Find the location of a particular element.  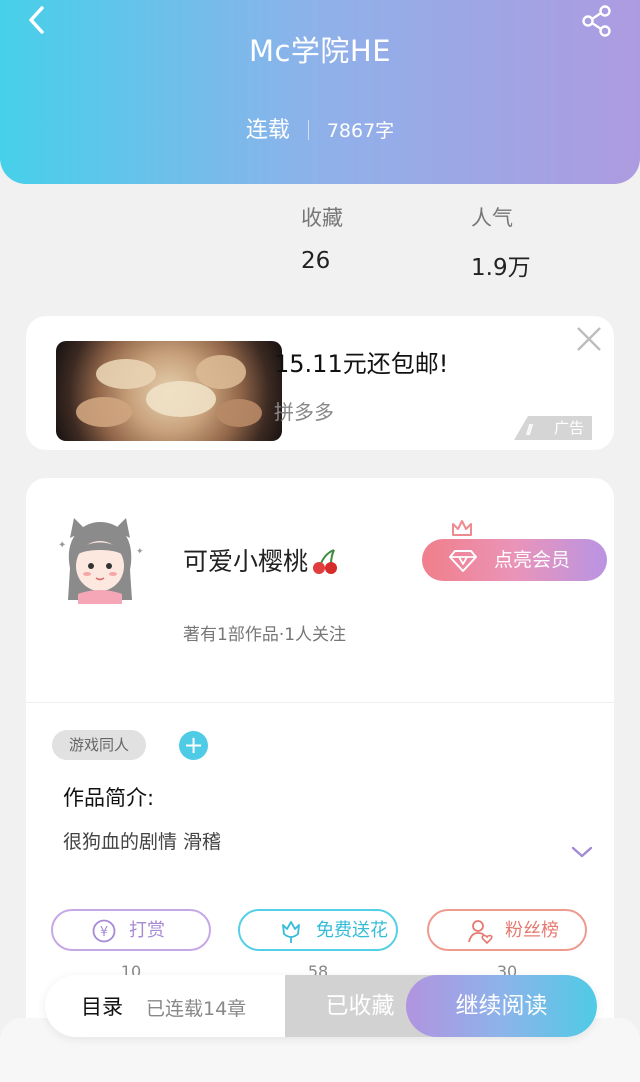

ad-card: 15.11元还包邮! 拼多多 /// 广告 is located at coordinates (320, 383).